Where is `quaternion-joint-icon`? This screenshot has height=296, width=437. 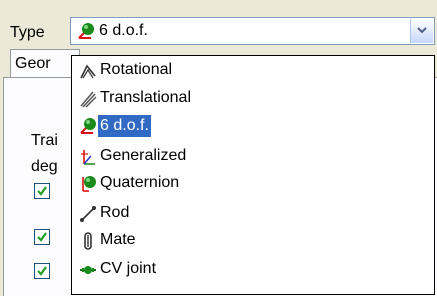
quaternion-joint-icon is located at coordinates (89, 184).